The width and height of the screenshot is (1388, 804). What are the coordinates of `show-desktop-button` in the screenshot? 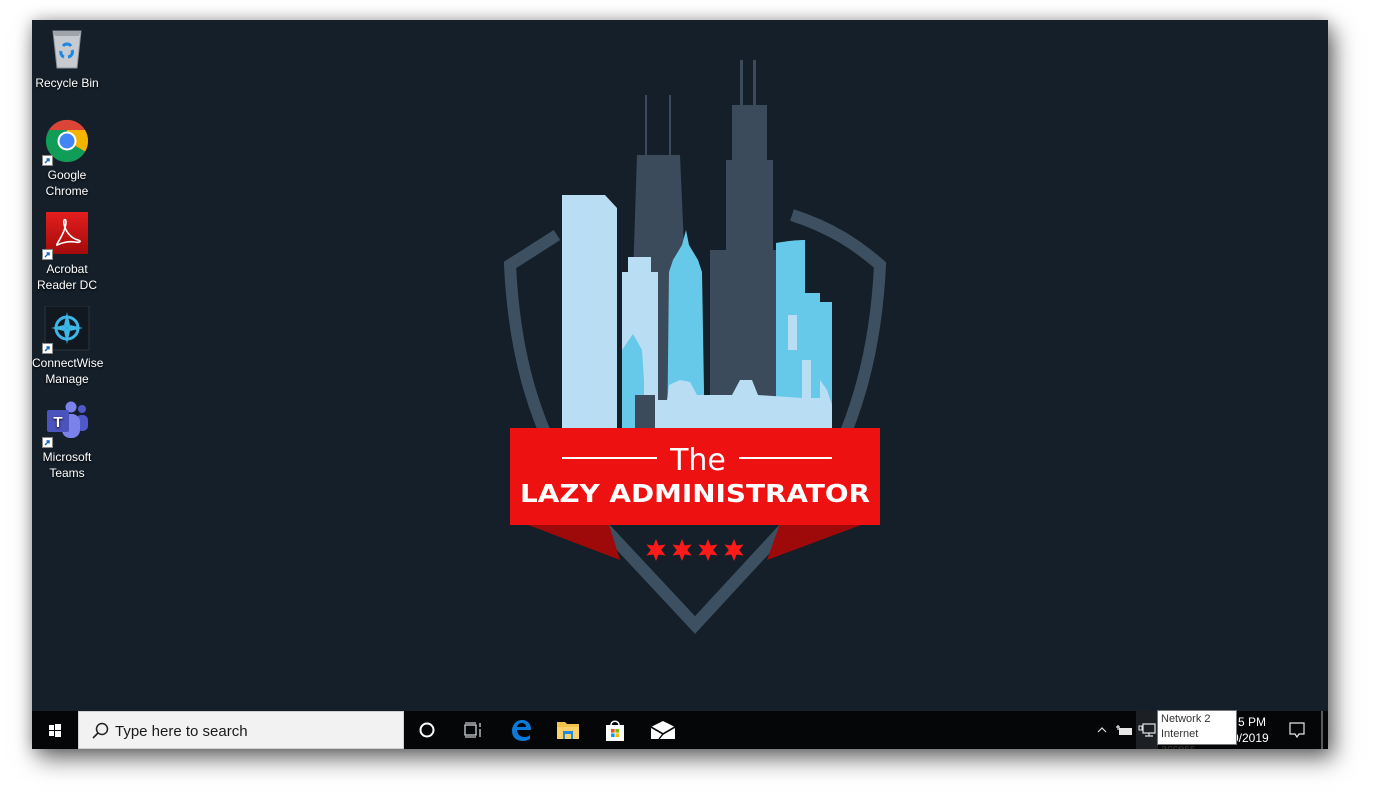 It's located at (1322, 730).